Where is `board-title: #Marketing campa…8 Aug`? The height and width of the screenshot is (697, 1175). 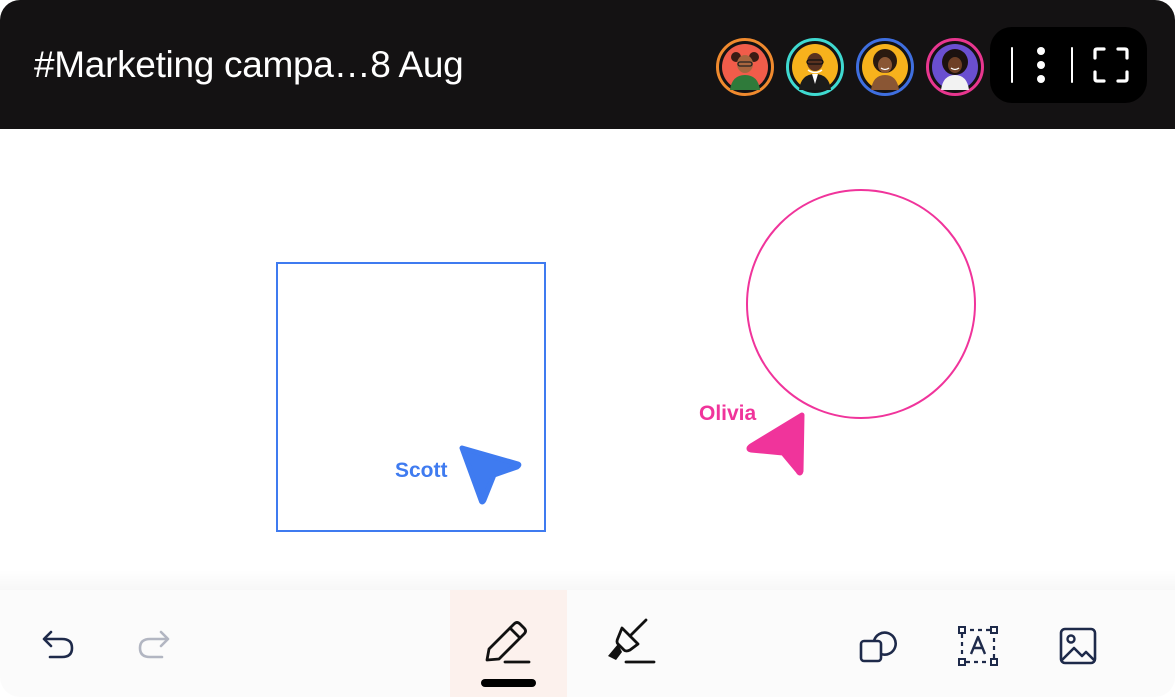 board-title: #Marketing campa…8 Aug is located at coordinates (249, 64).